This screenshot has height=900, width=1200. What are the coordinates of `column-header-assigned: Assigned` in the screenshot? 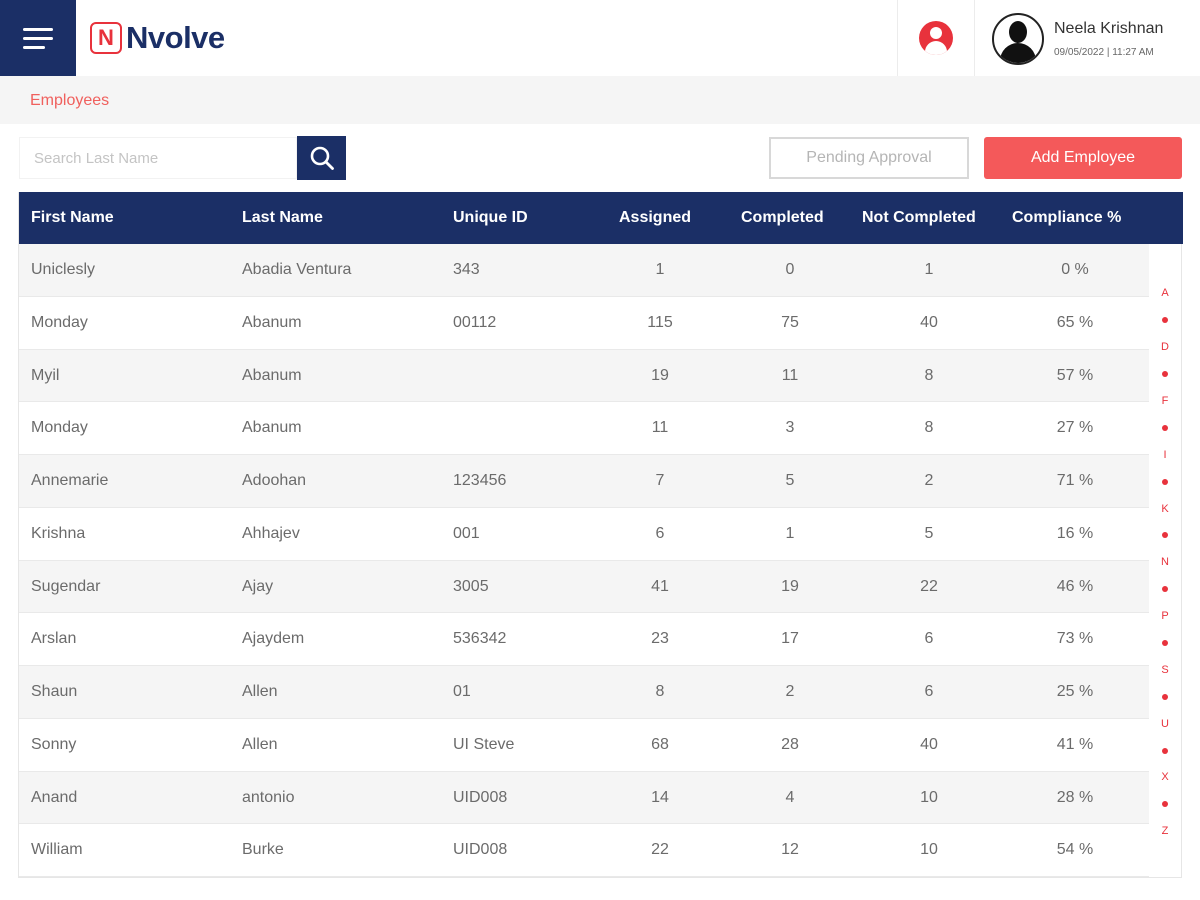 It's located at (655, 218).